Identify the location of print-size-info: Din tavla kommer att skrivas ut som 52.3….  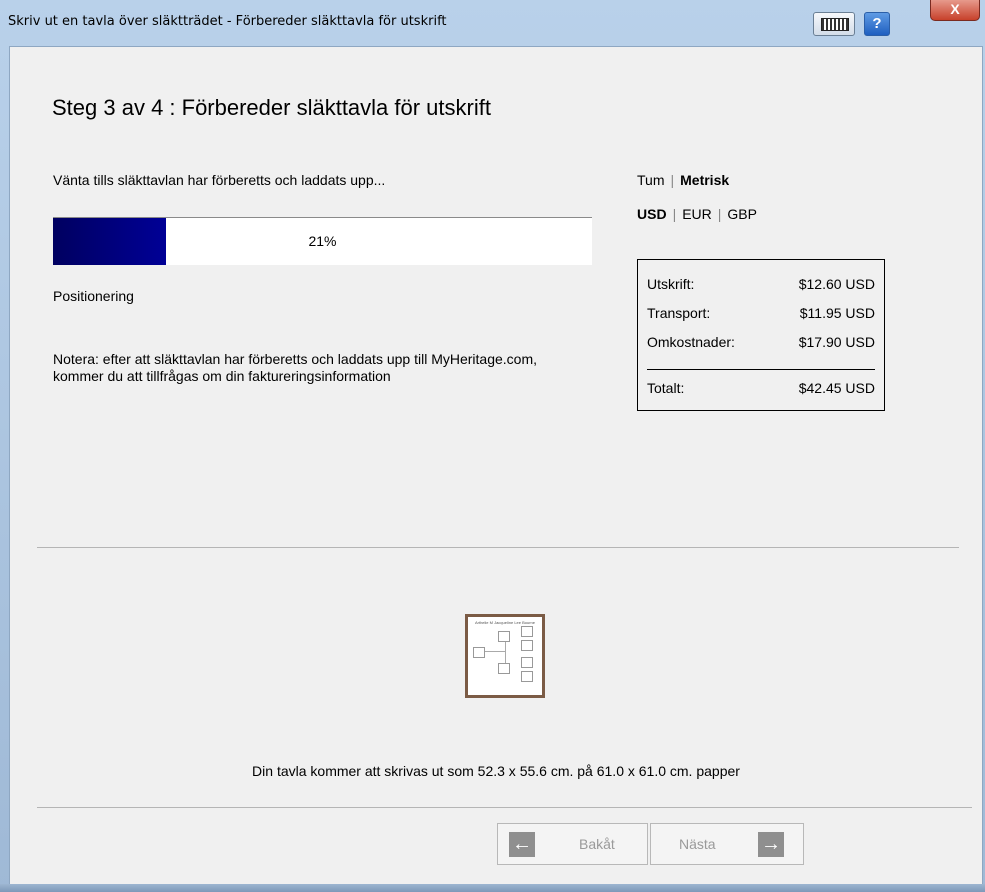
(496, 771).